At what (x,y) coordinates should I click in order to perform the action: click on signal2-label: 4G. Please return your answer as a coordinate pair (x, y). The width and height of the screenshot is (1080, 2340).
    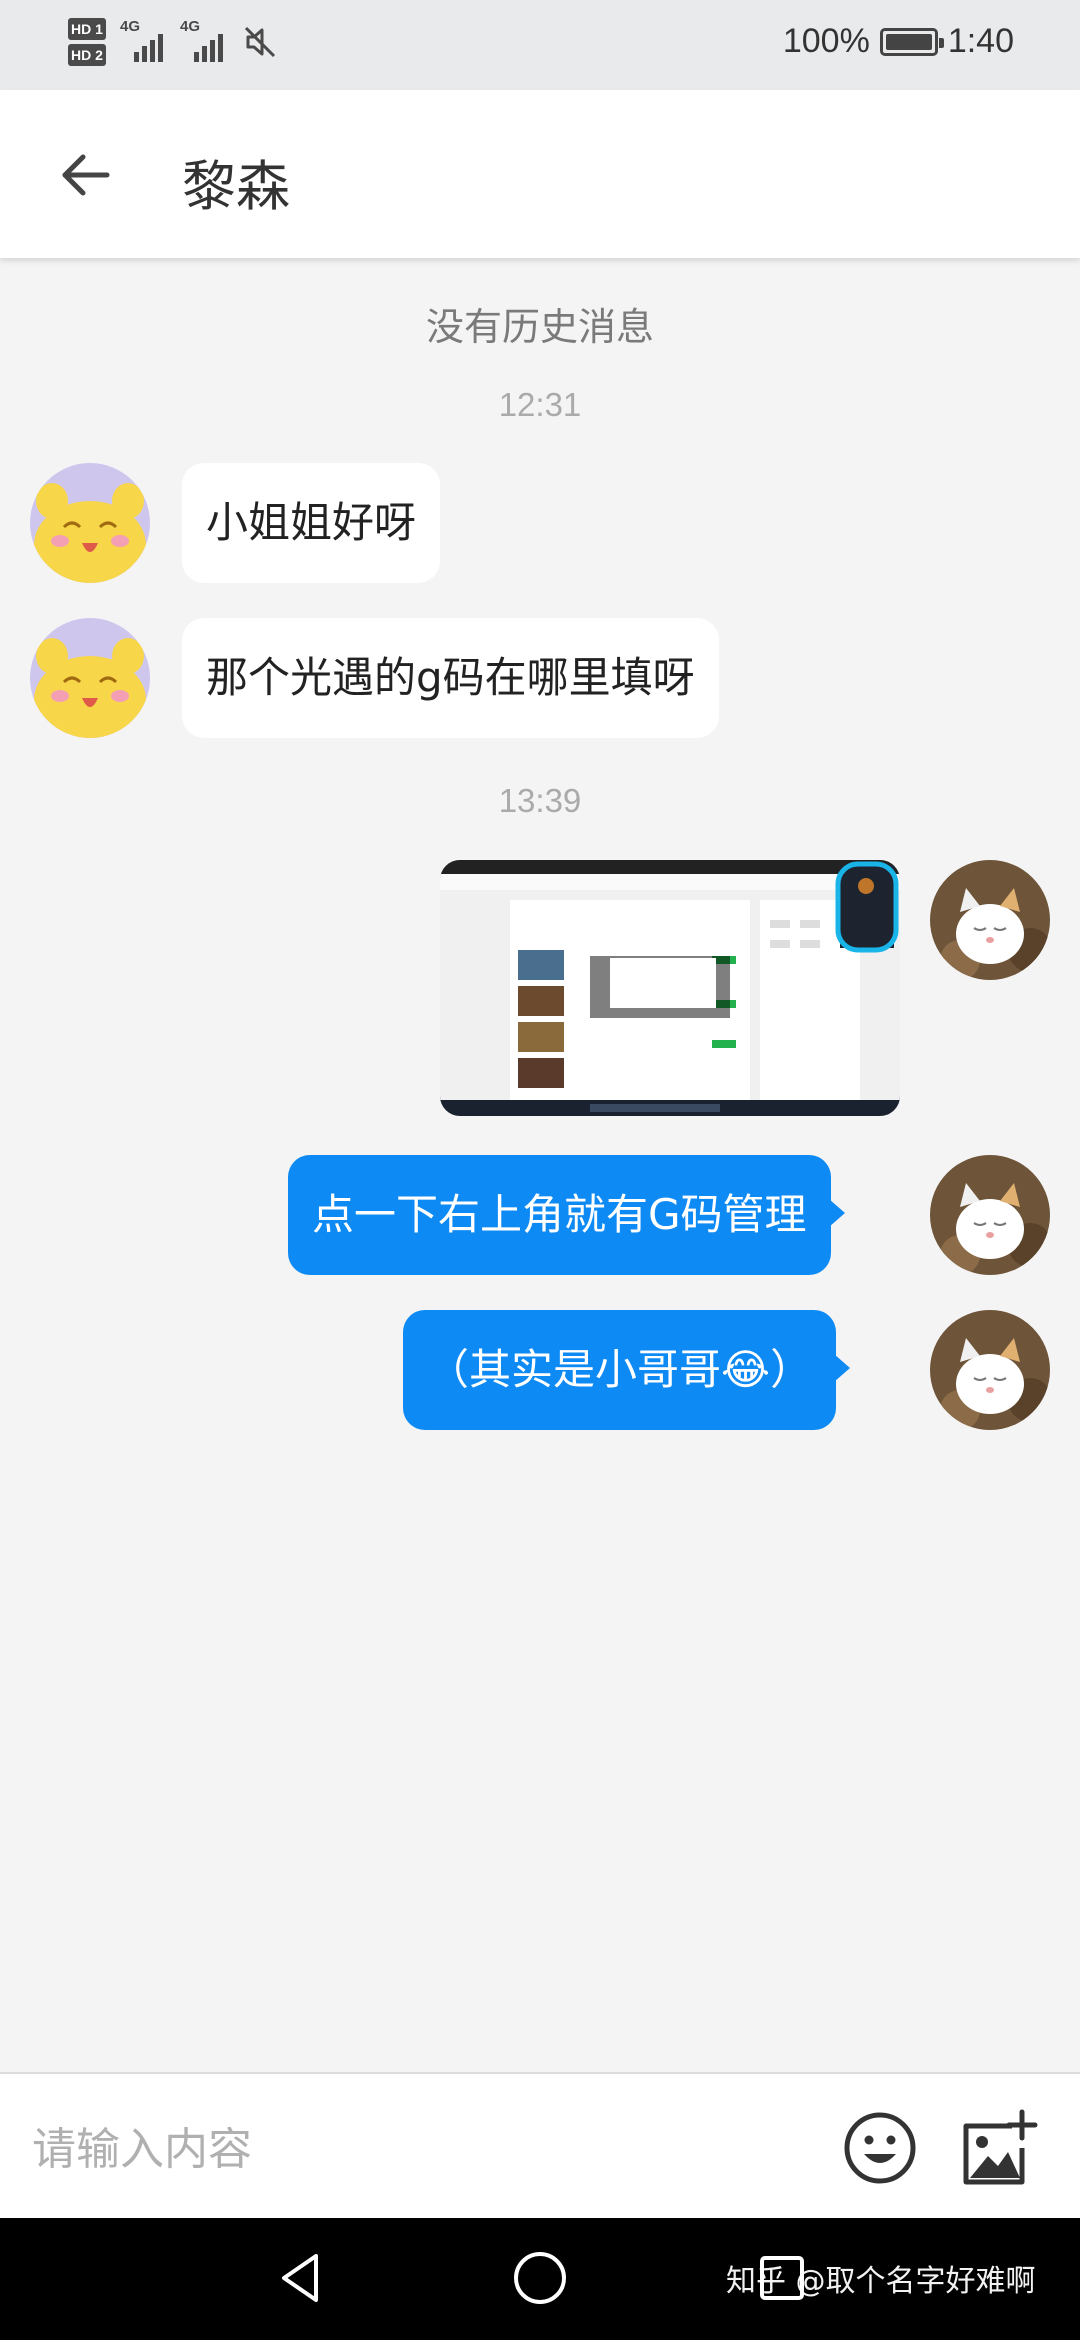
    Looking at the image, I should click on (190, 26).